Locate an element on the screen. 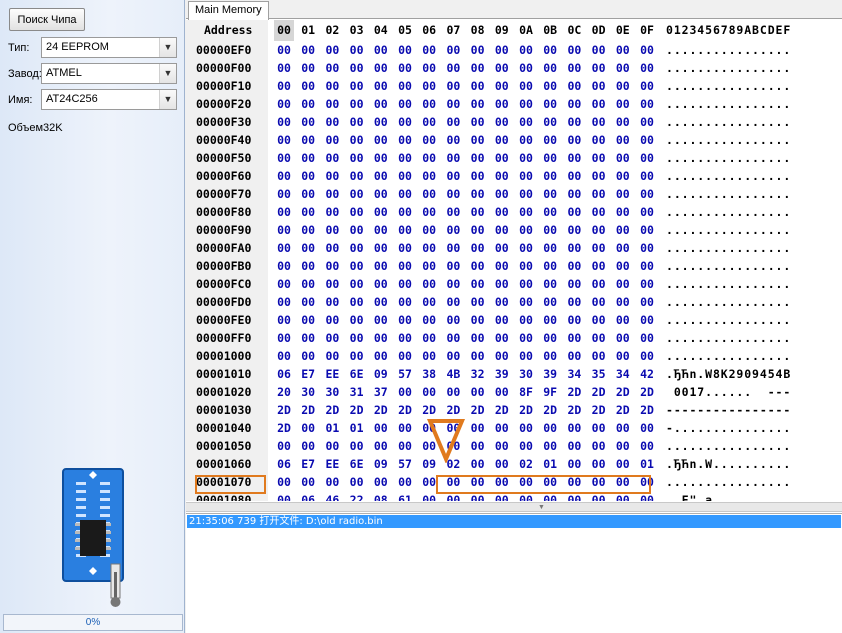 The height and width of the screenshot is (633, 842). hex-byte: 06 is located at coordinates (308, 496).